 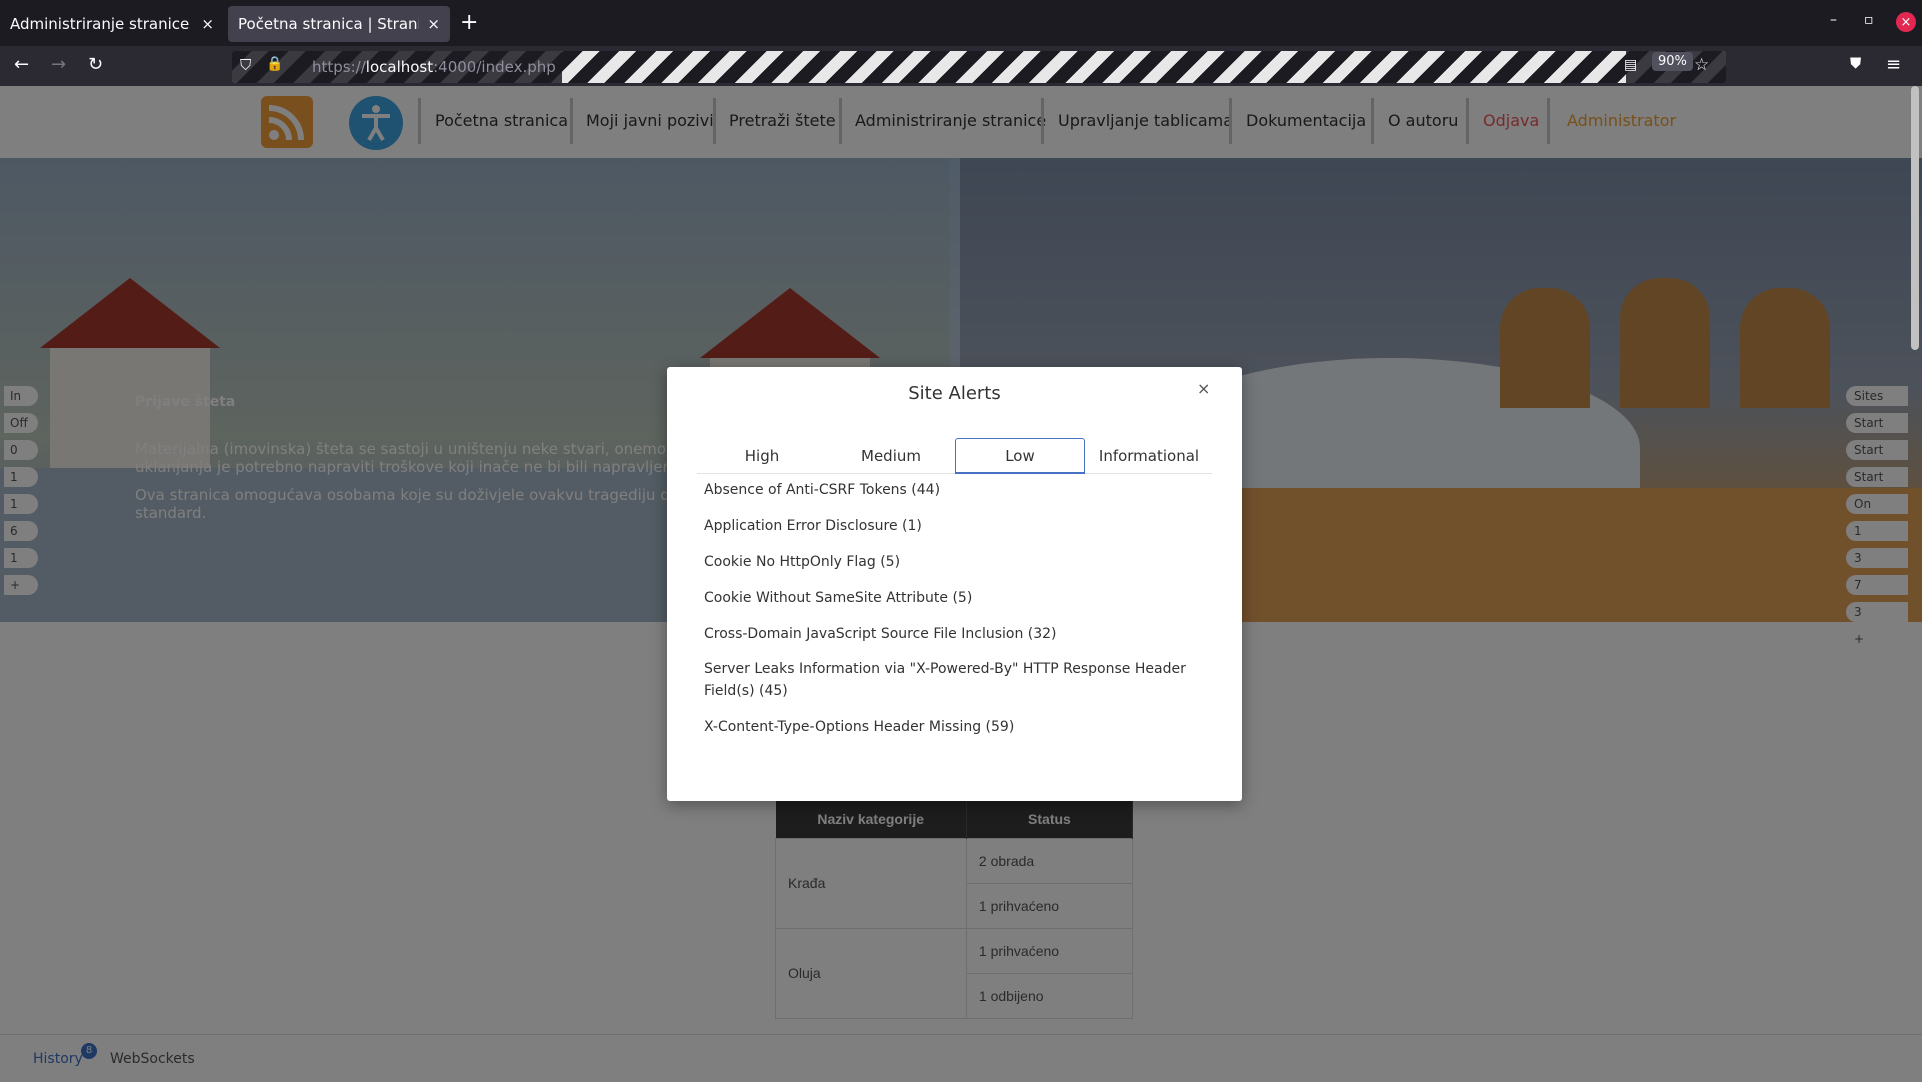 I want to click on back-icon: ←, so click(x=21, y=64).